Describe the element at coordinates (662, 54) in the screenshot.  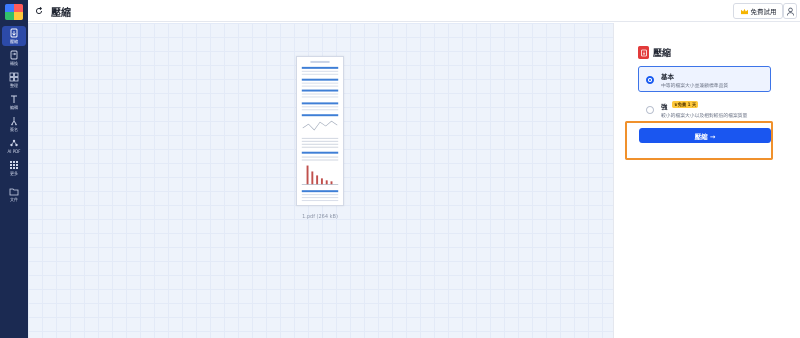
I see `panel-title: 壓縮` at that location.